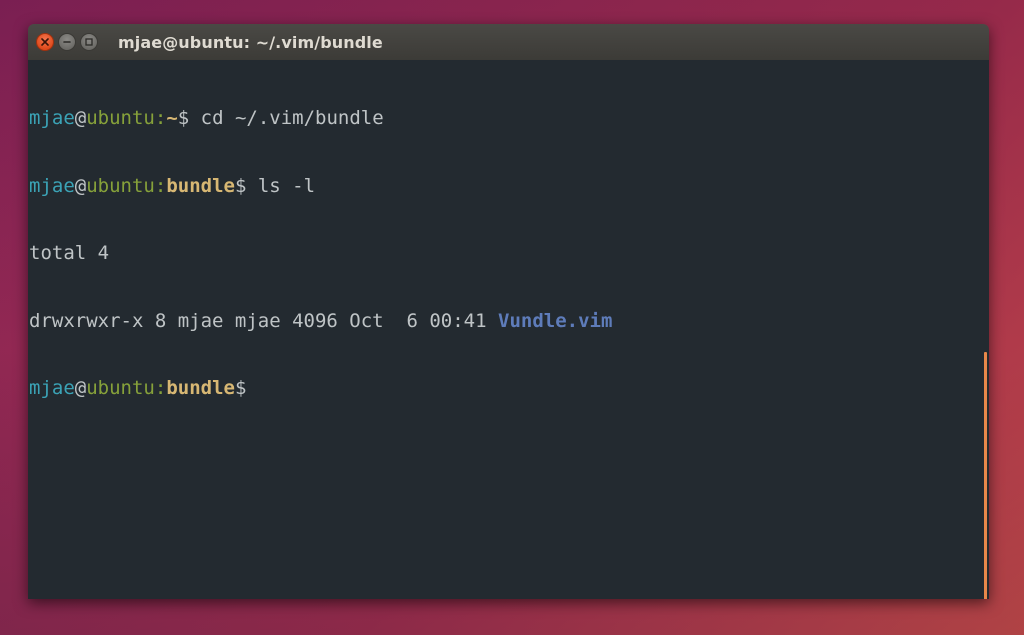  I want to click on maximize-icon, so click(89, 42).